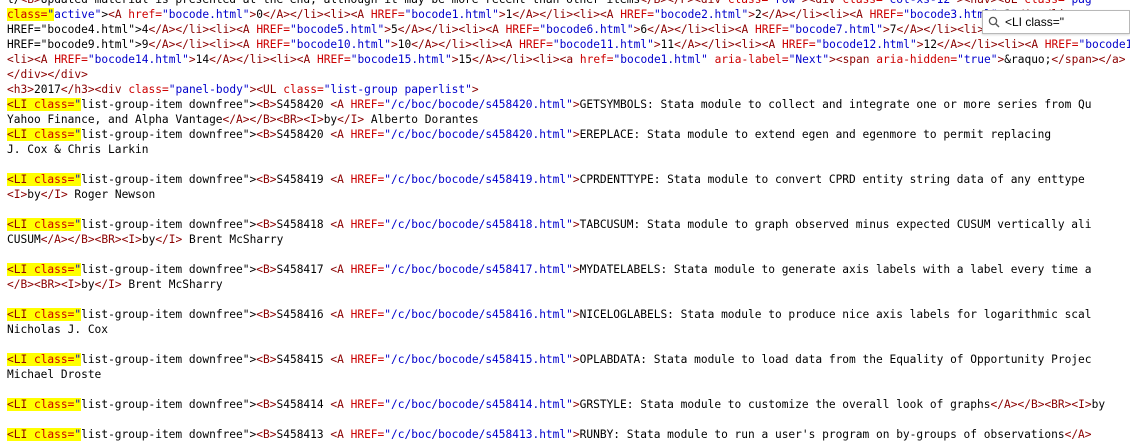 This screenshot has height=446, width=1130. I want to click on find-match-highlight: class=", so click(31, 14).